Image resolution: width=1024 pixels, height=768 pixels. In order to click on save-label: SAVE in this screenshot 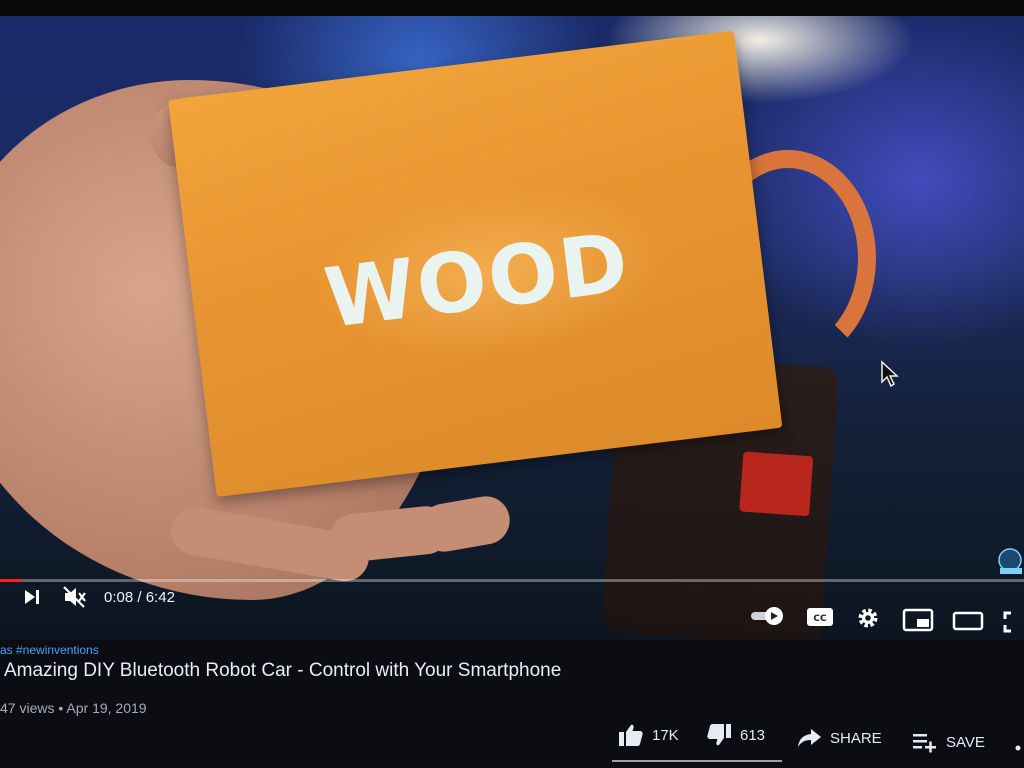, I will do `click(965, 742)`.